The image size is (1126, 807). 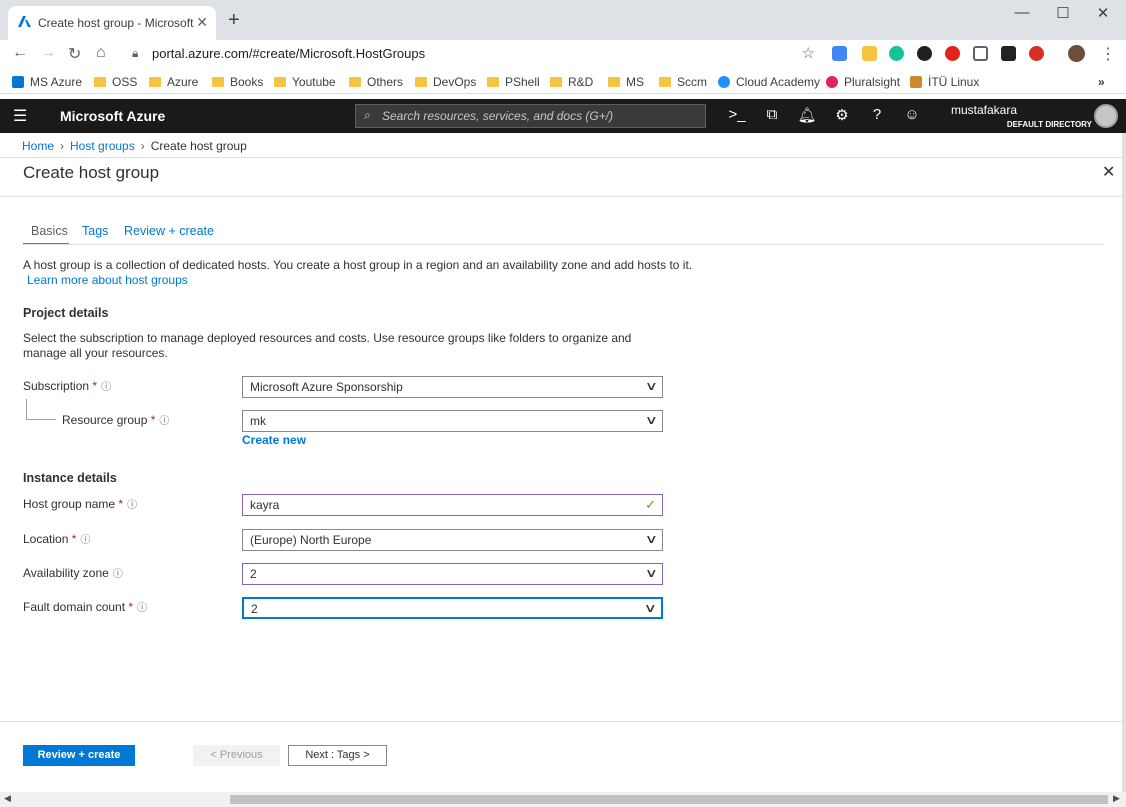 I want to click on horizontal-scrollbar: ◀ ▶, so click(x=563, y=799).